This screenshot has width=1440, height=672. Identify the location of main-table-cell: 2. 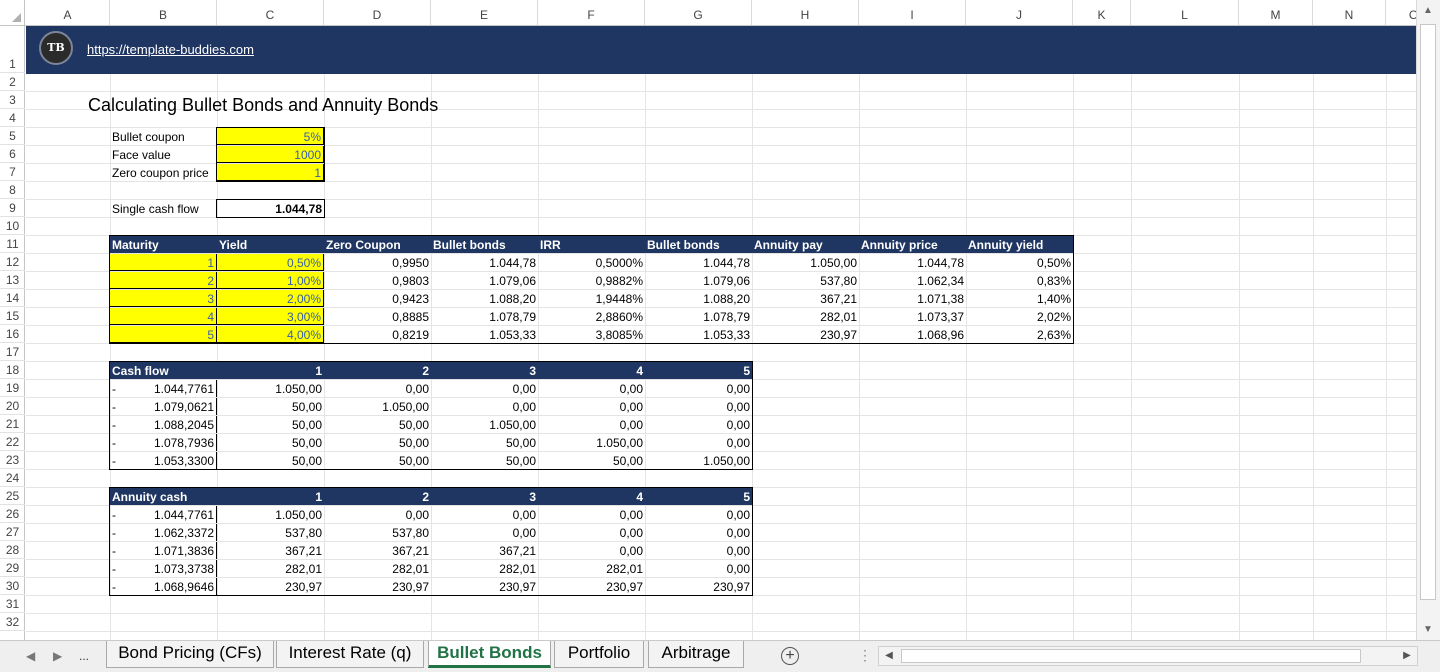
(163, 280).